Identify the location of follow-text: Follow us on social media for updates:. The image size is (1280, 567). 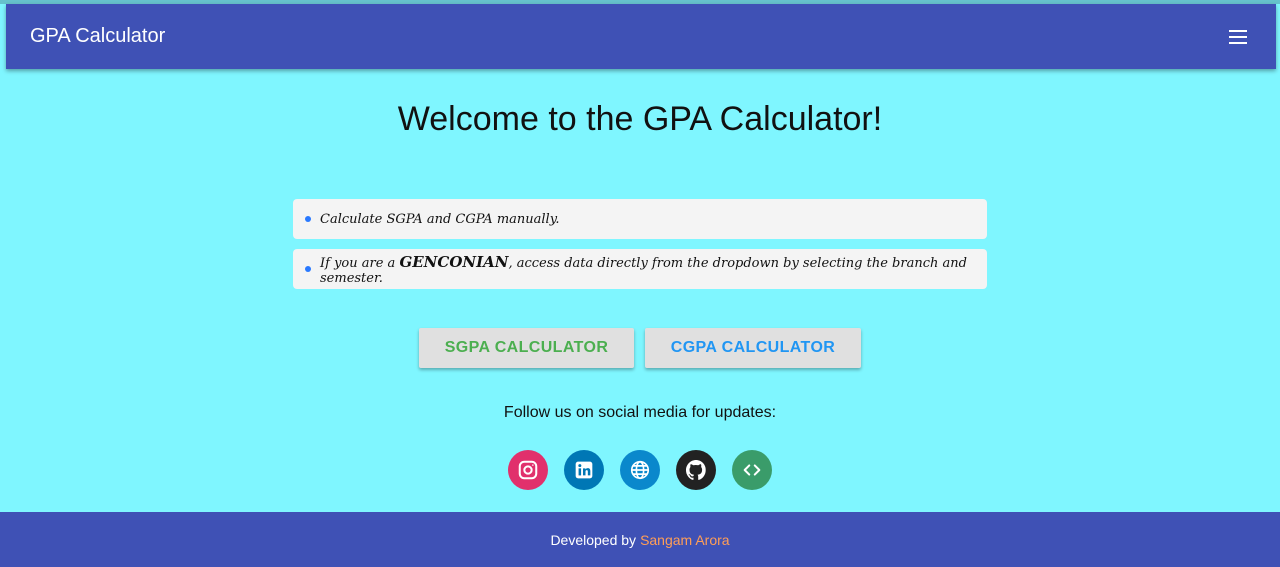
(640, 412).